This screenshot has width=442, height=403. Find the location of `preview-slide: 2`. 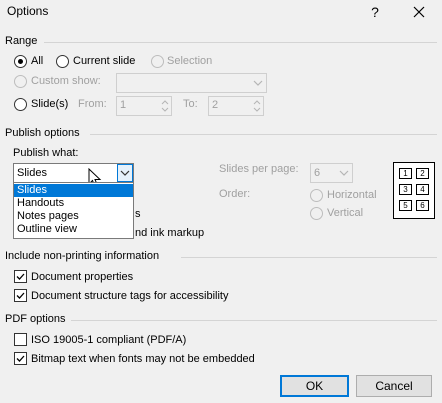

preview-slide: 2 is located at coordinates (422, 173).